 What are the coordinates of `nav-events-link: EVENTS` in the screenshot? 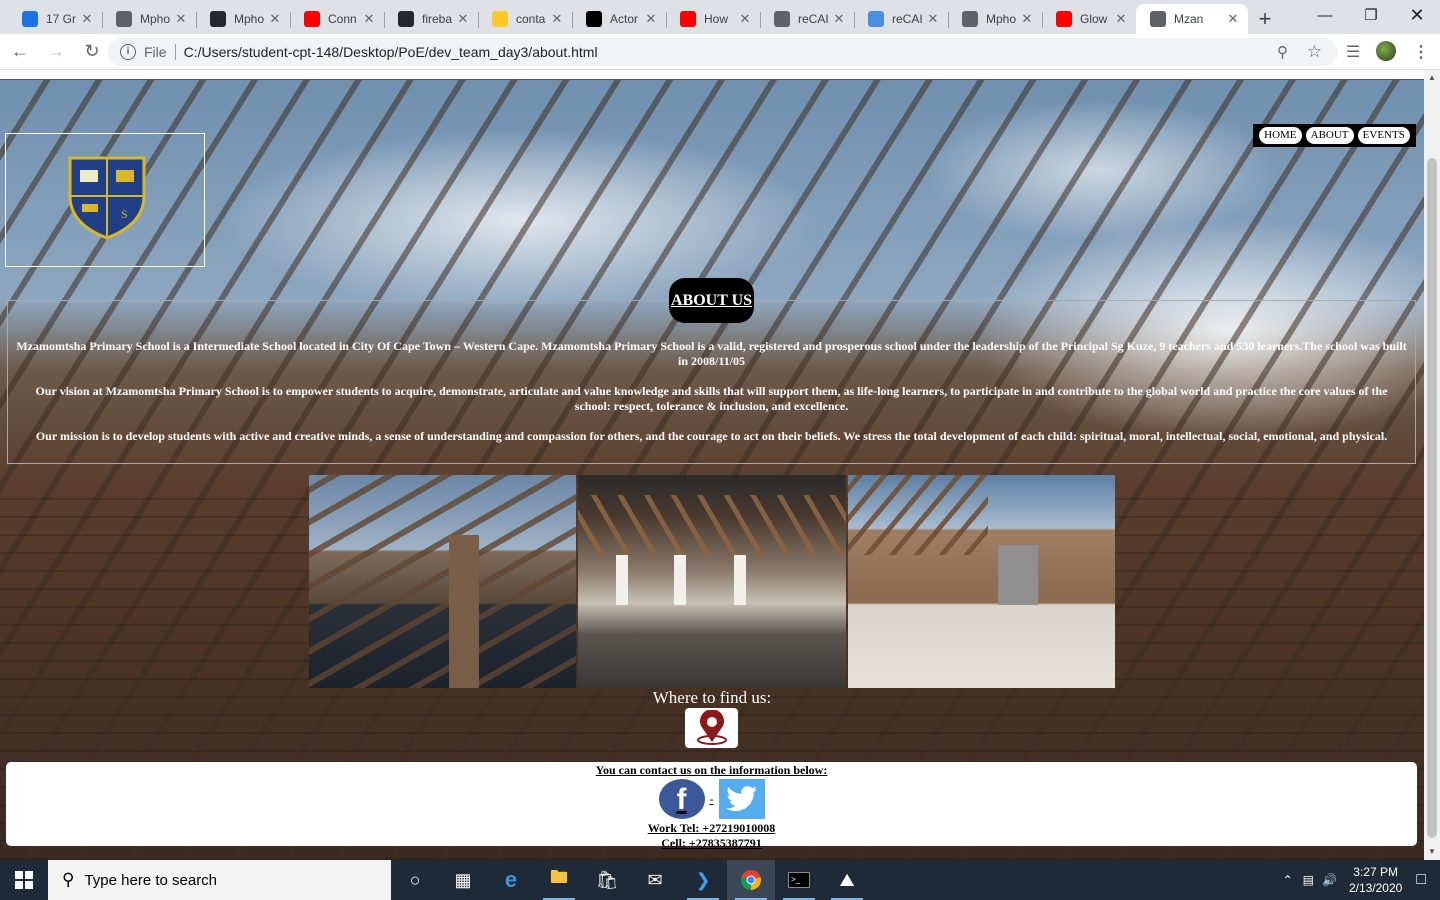 It's located at (1383, 135).